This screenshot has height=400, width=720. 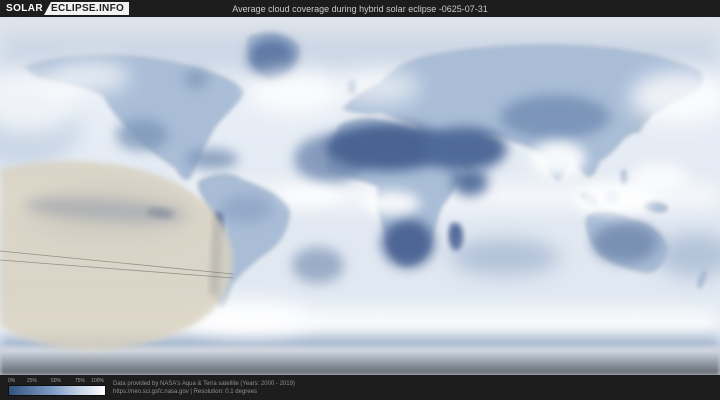 I want to click on cloud-coverage-legend: 0% 25% 50% 75% 100%, so click(x=57, y=387).